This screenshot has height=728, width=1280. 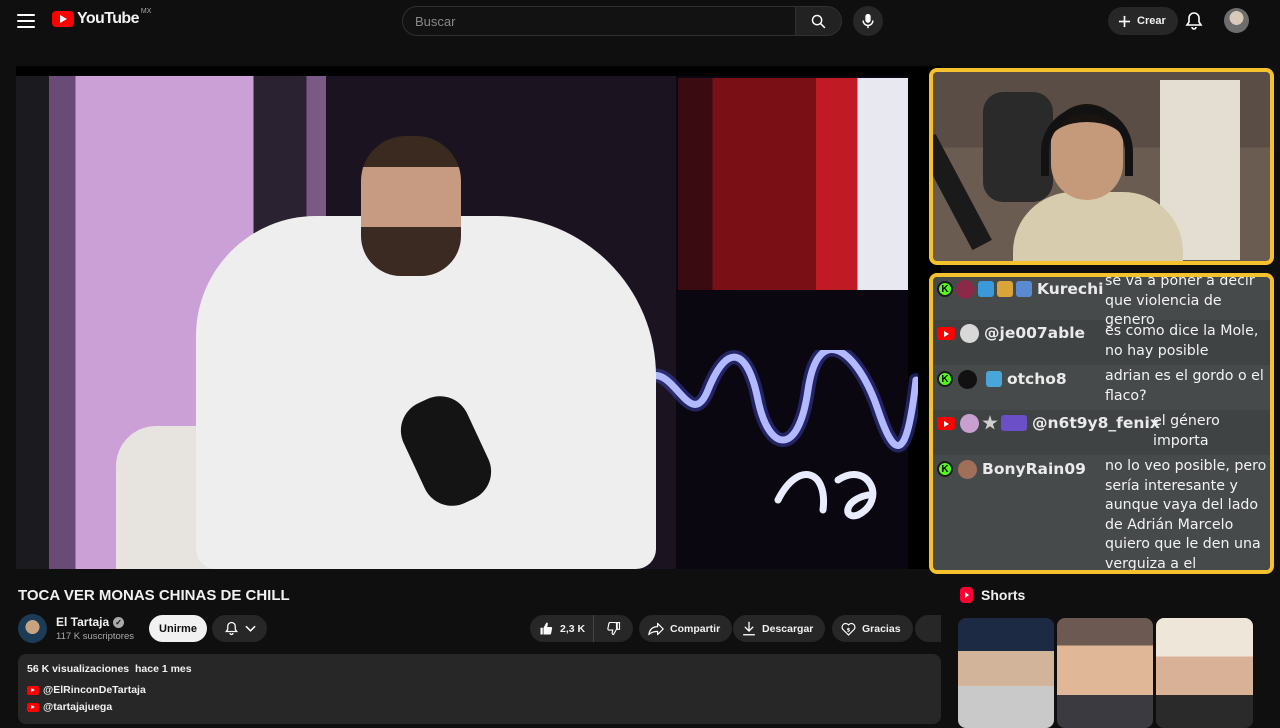 I want to click on share-icon, so click(x=656, y=628).